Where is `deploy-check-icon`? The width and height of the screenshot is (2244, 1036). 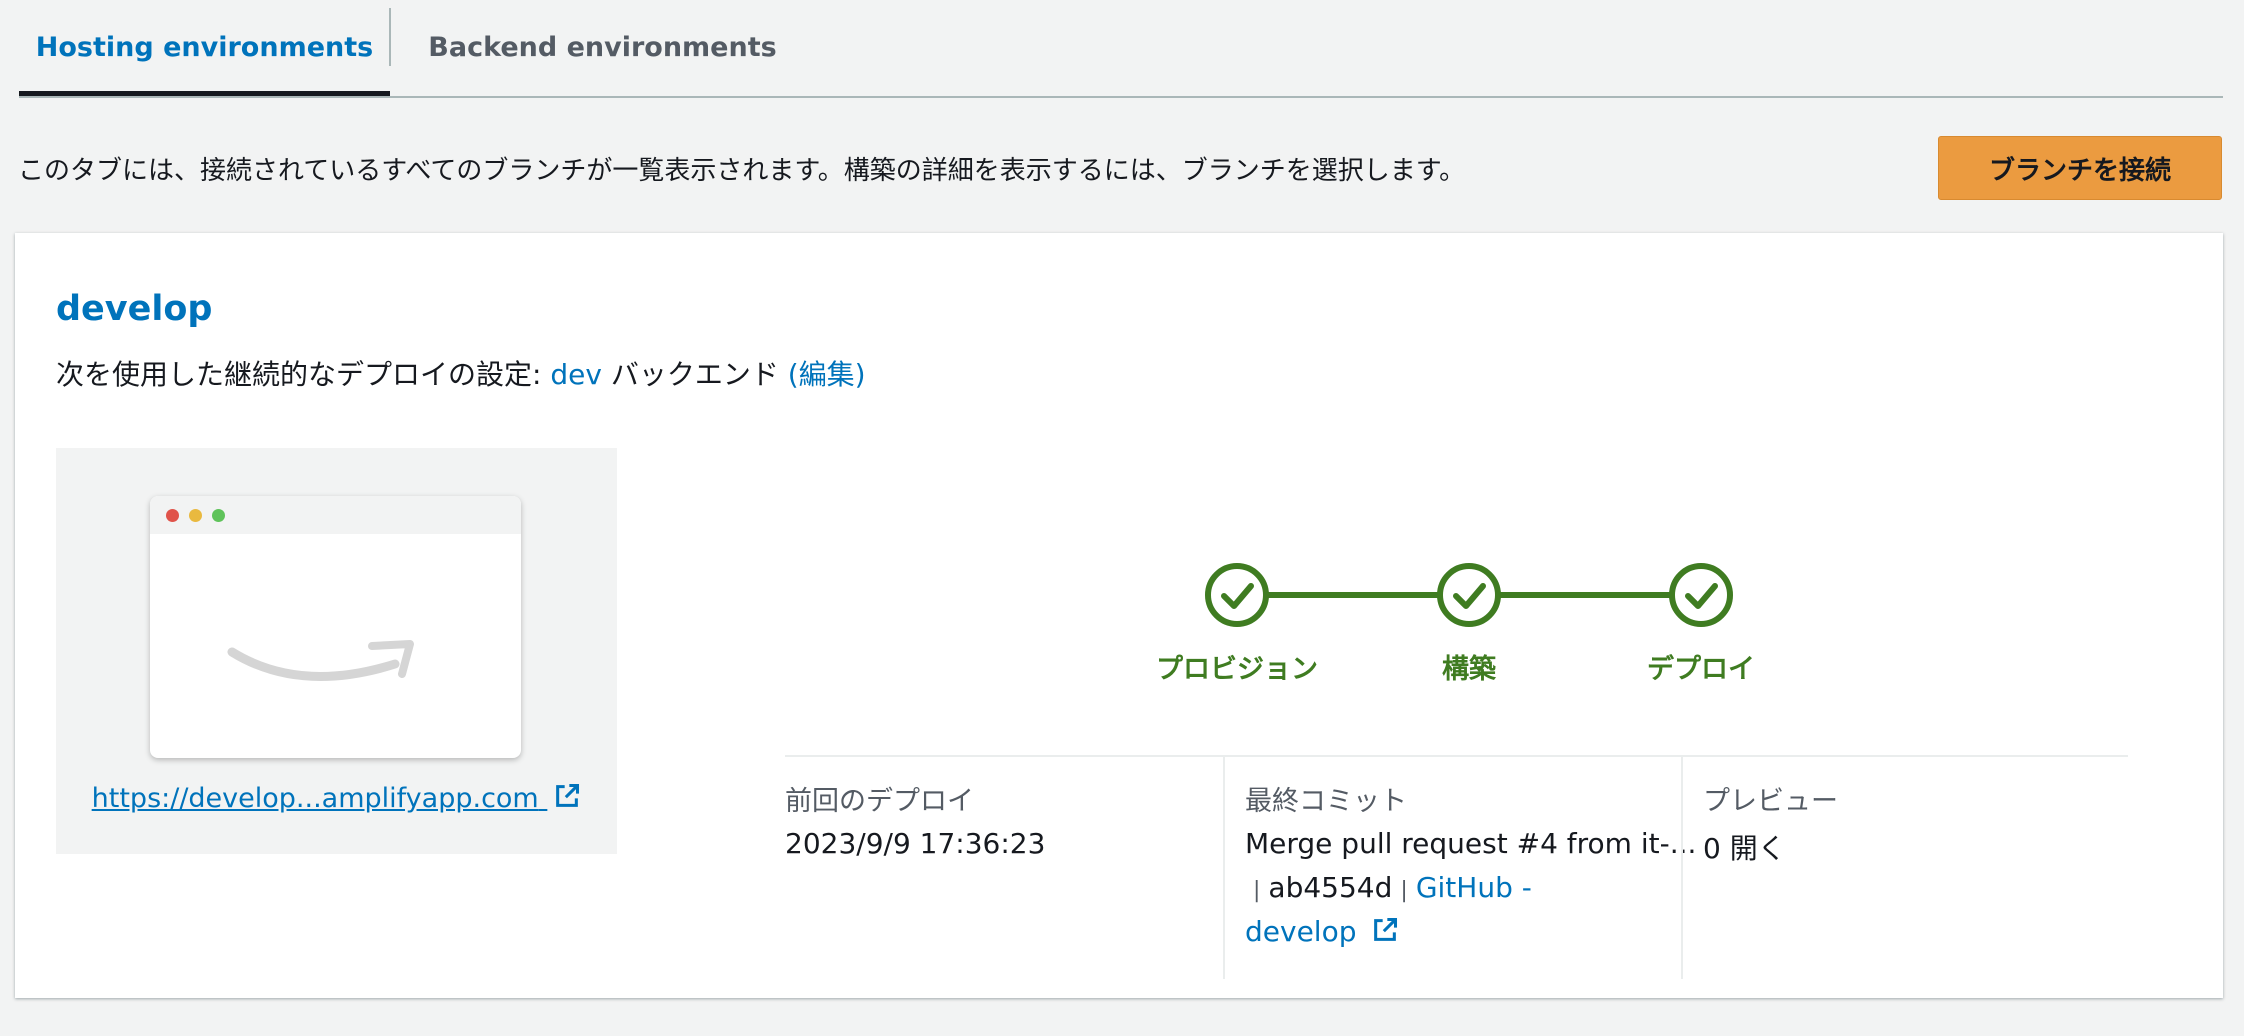 deploy-check-icon is located at coordinates (1701, 595).